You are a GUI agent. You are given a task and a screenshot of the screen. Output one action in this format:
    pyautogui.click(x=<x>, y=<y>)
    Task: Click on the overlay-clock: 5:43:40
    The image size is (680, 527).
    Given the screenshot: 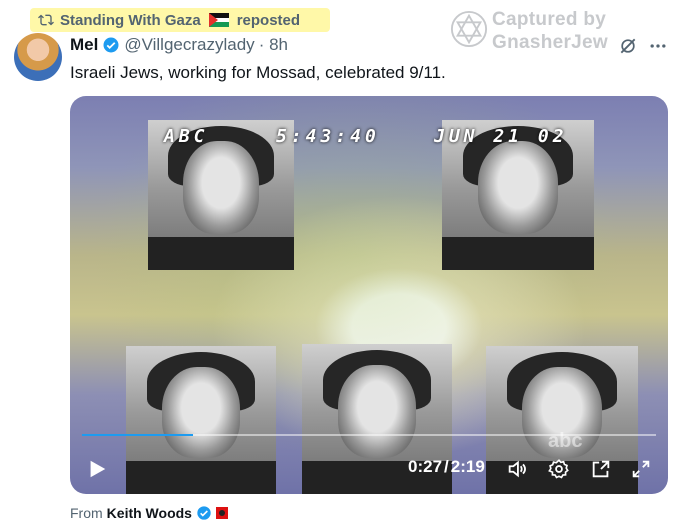 What is the action you would take?
    pyautogui.click(x=328, y=136)
    